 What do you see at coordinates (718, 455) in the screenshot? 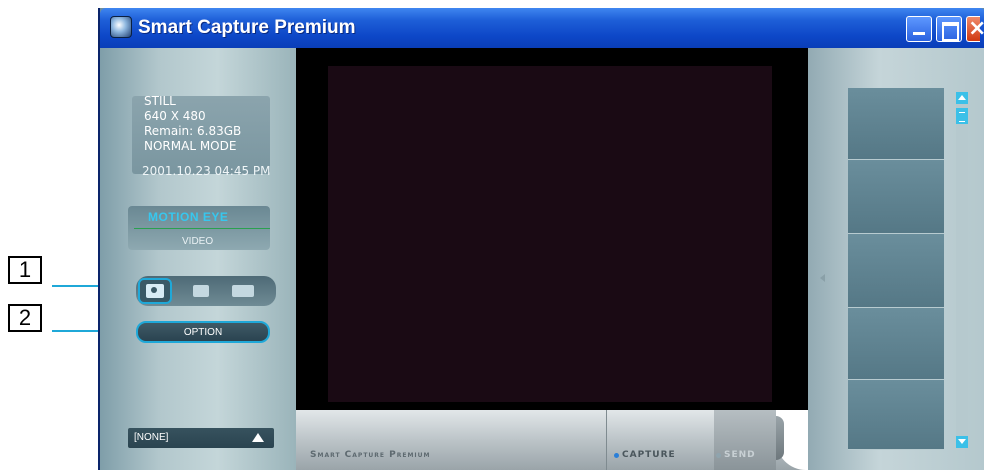
I see `send-indicator-icon` at bounding box center [718, 455].